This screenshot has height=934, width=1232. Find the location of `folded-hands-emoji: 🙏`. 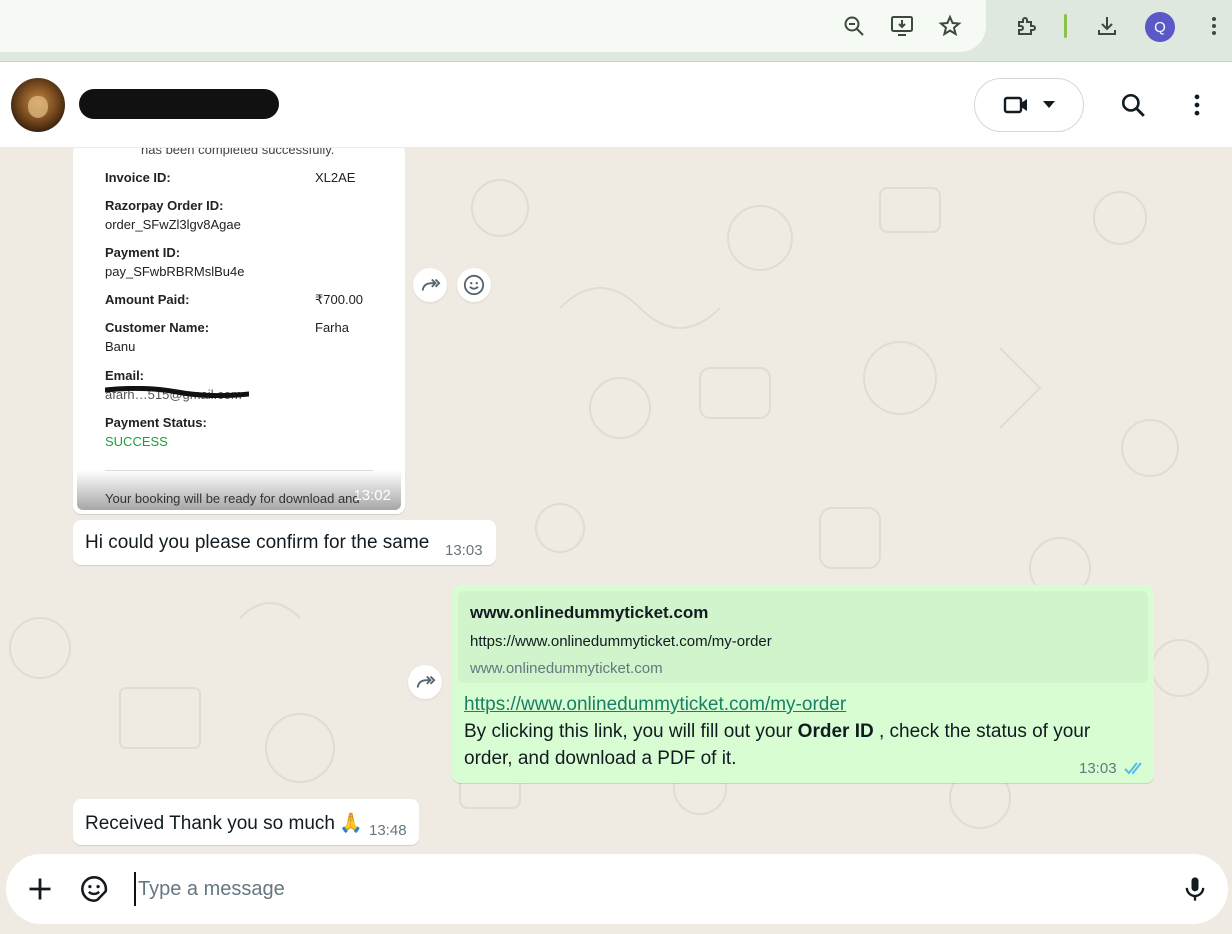

folded-hands-emoji: 🙏 is located at coordinates (350, 823).